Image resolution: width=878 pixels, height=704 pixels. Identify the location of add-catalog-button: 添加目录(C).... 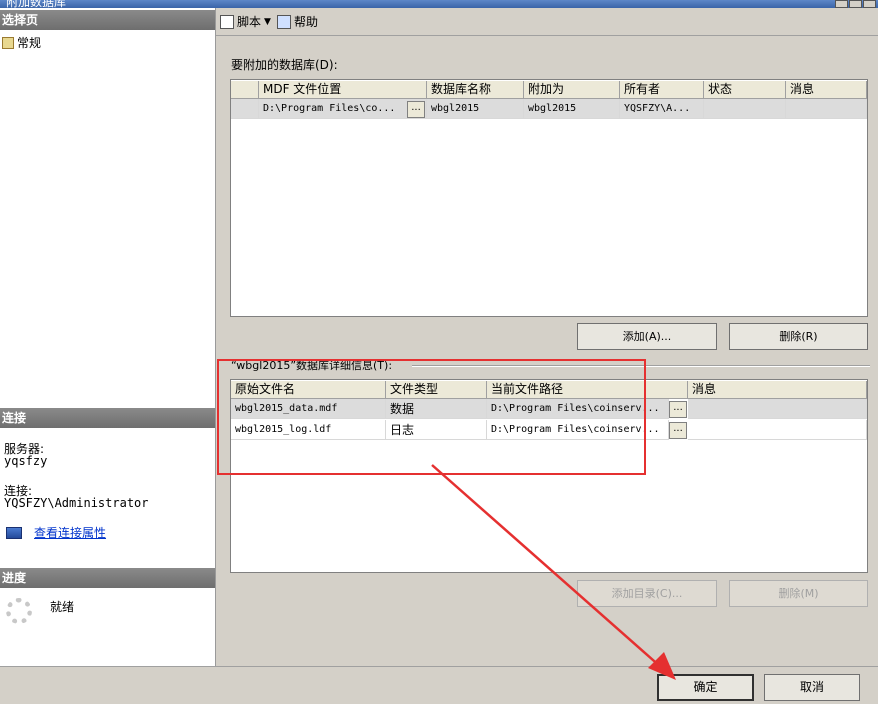
(647, 593).